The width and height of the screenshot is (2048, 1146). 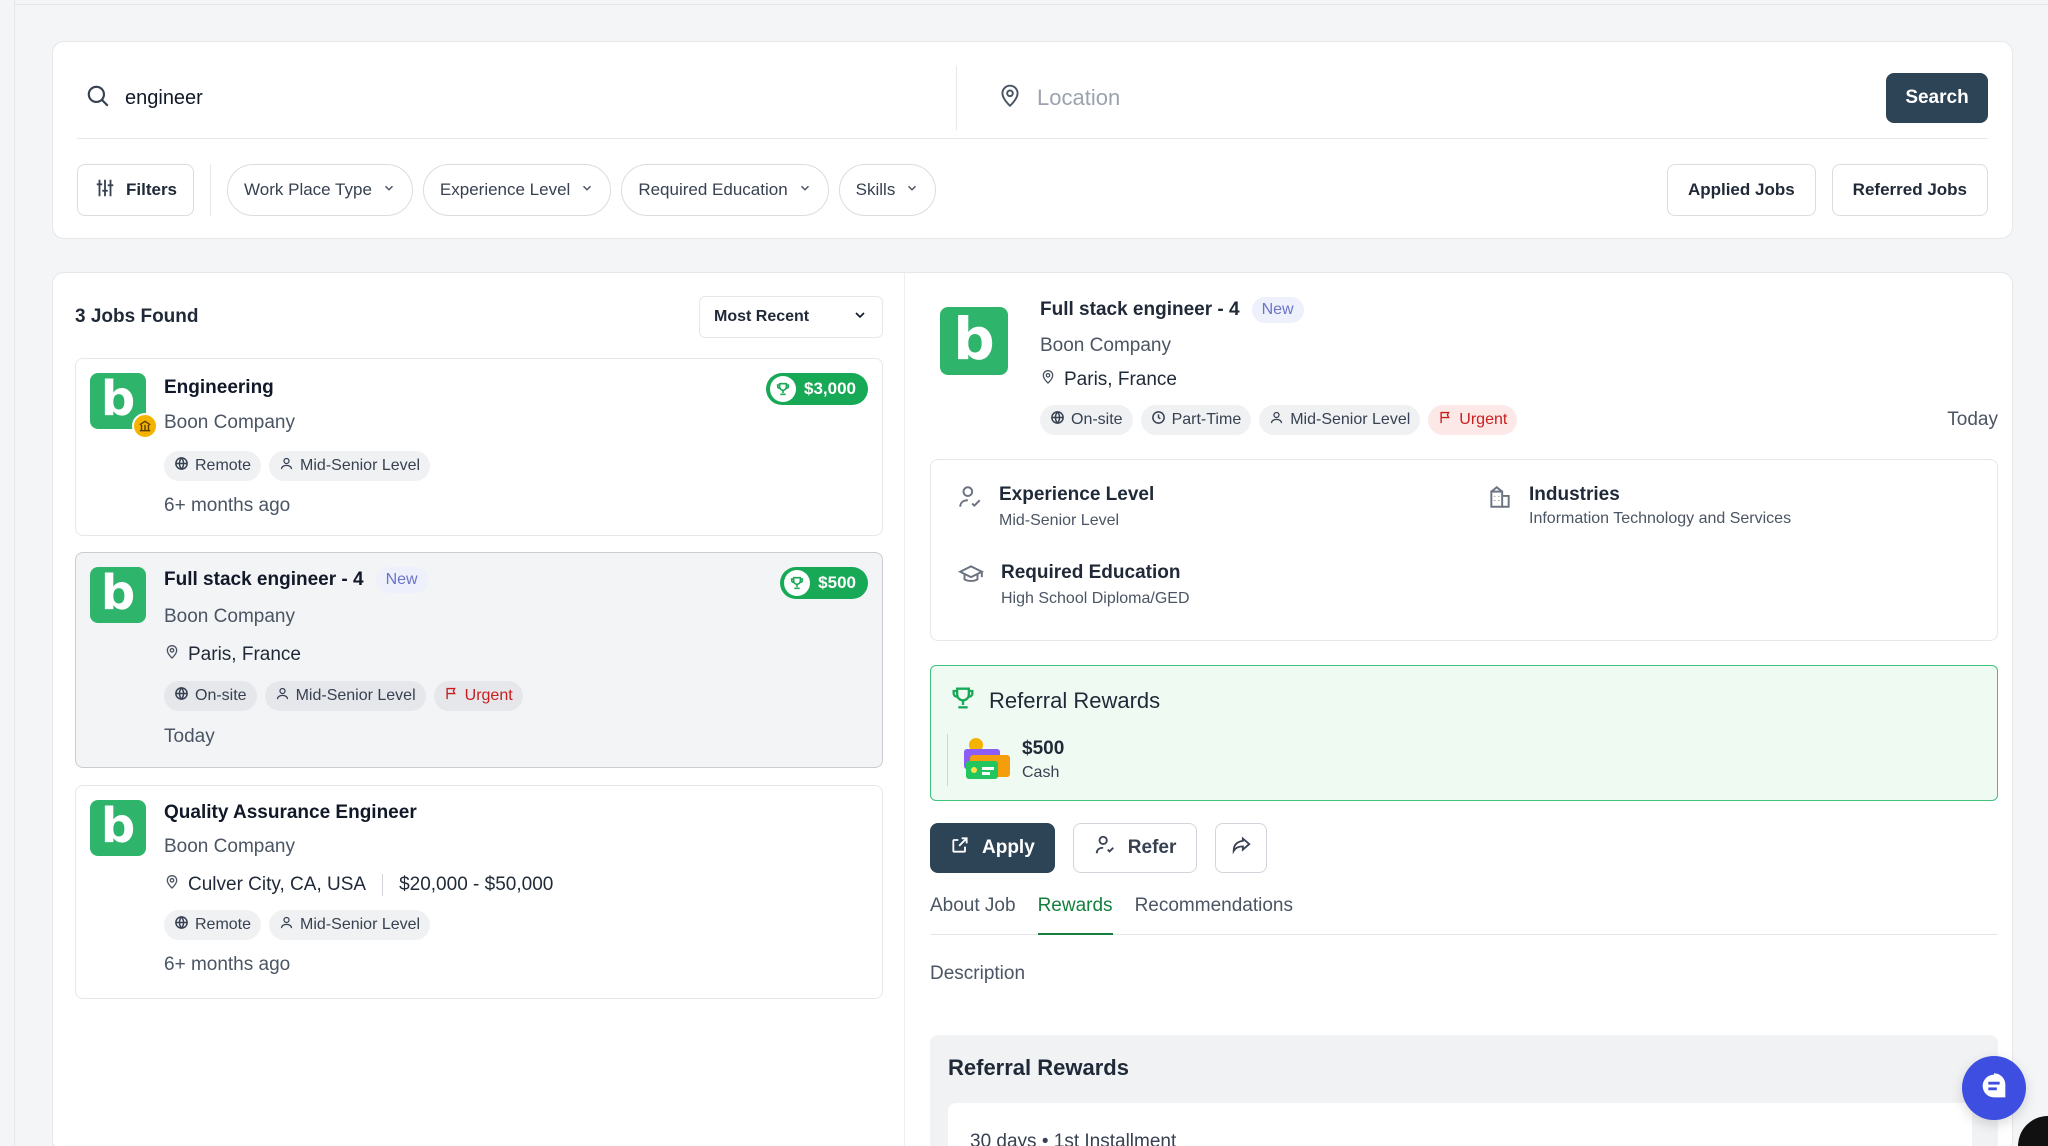 I want to click on chat-icon, so click(x=1994, y=1088).